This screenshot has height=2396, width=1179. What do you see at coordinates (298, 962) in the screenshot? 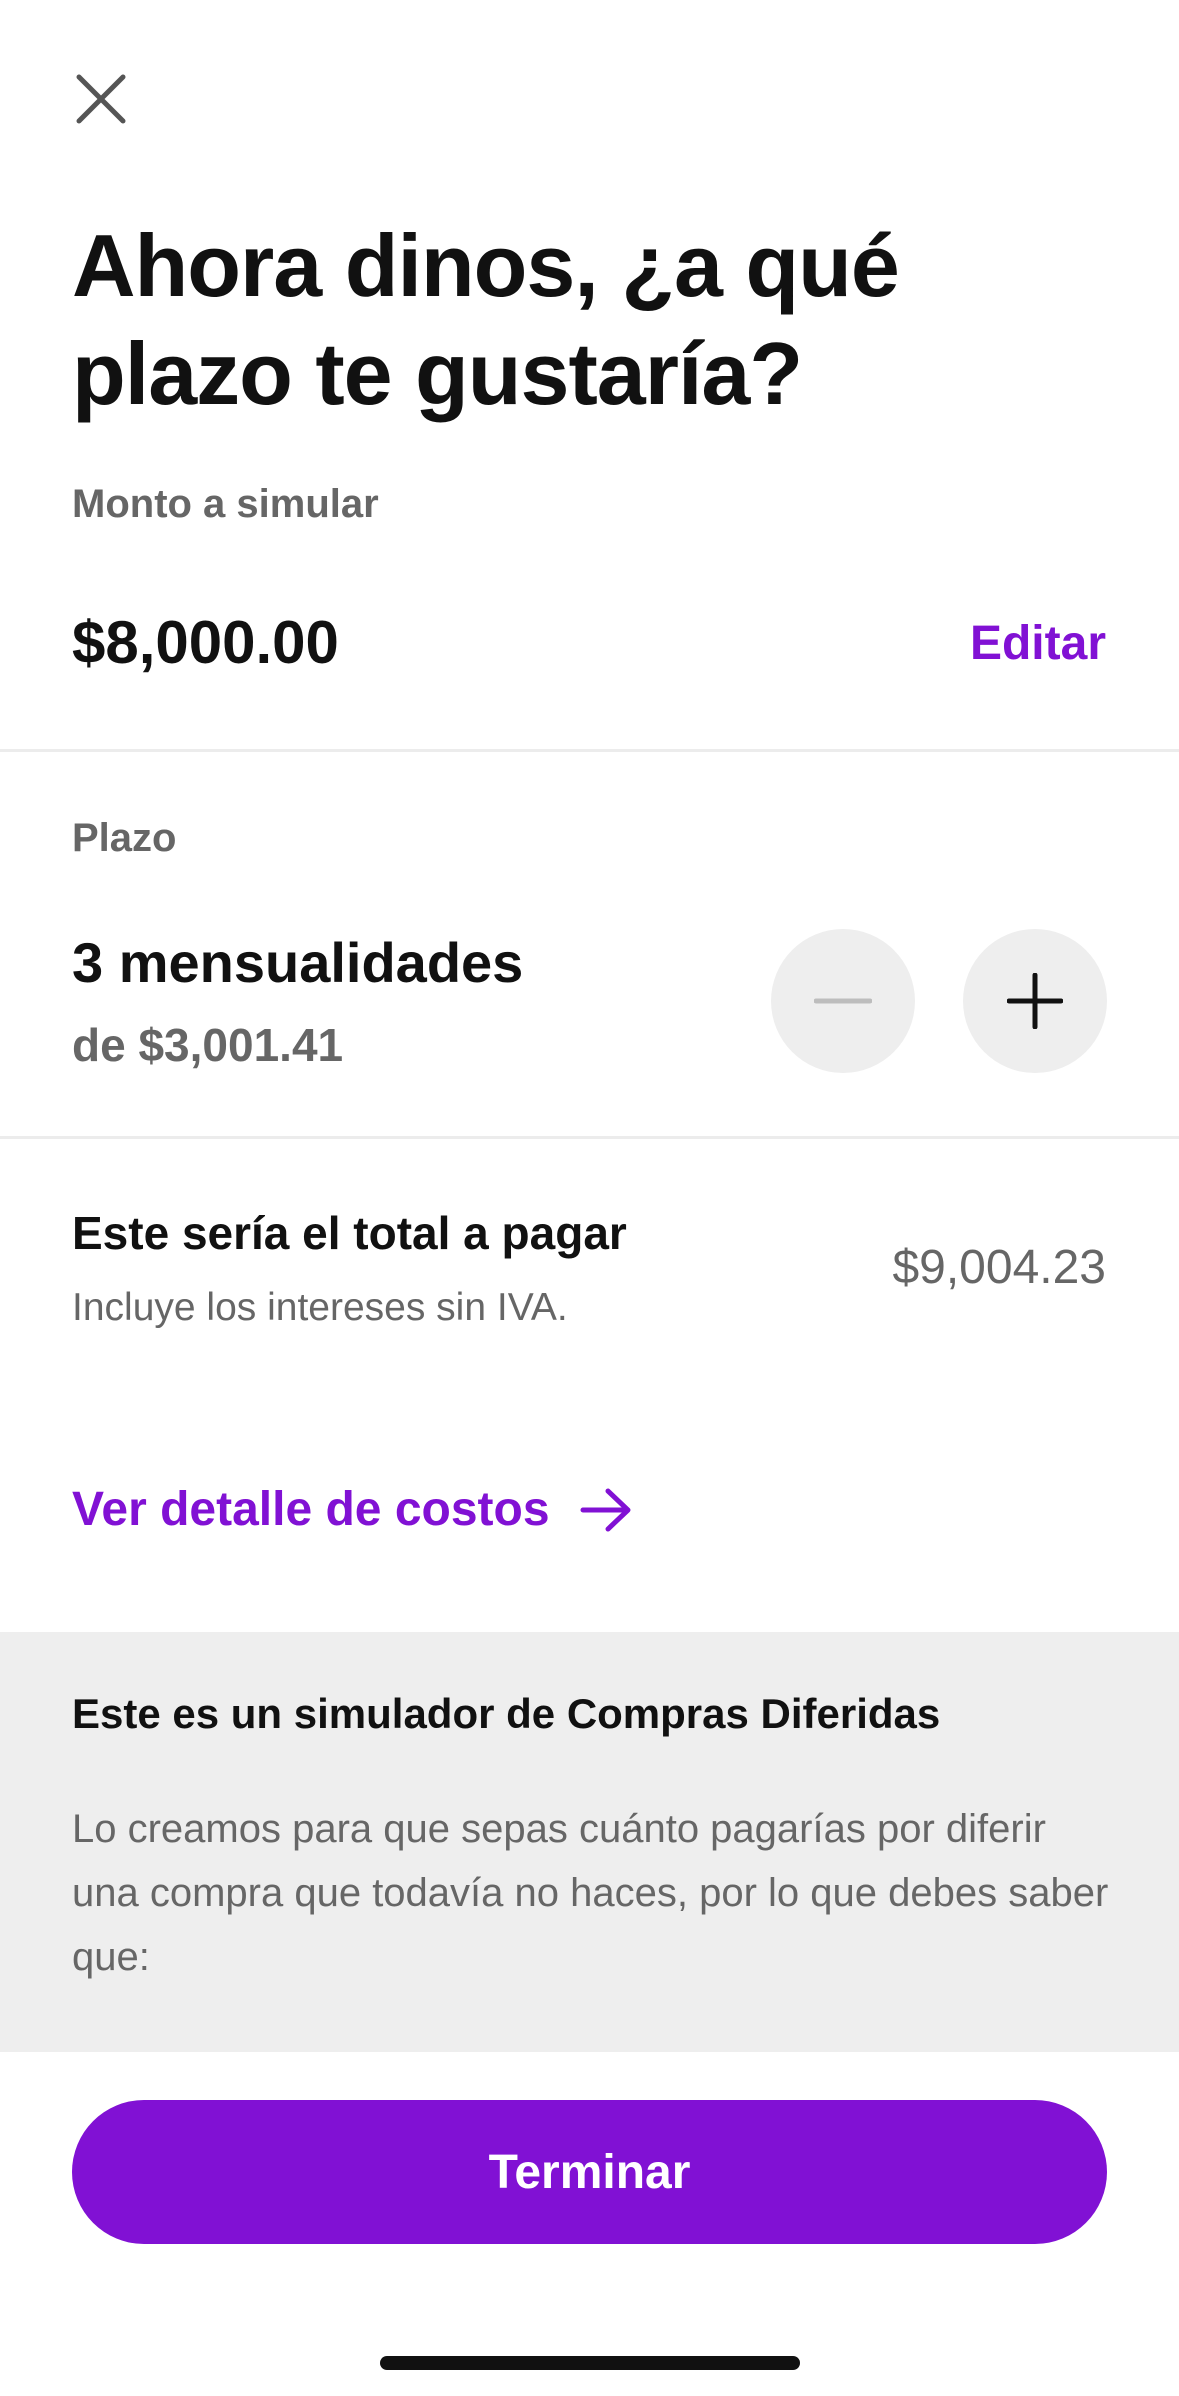
I see `term-count: 3 mensualidades` at bounding box center [298, 962].